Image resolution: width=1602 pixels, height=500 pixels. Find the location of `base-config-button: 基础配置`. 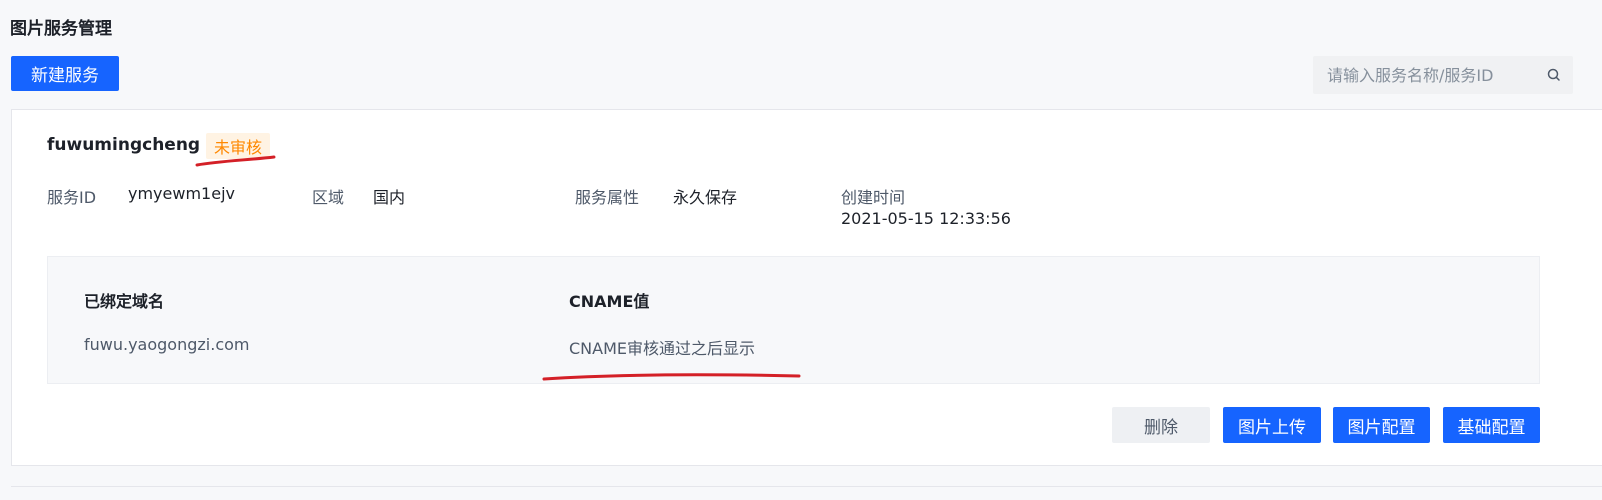

base-config-button: 基础配置 is located at coordinates (1491, 425).